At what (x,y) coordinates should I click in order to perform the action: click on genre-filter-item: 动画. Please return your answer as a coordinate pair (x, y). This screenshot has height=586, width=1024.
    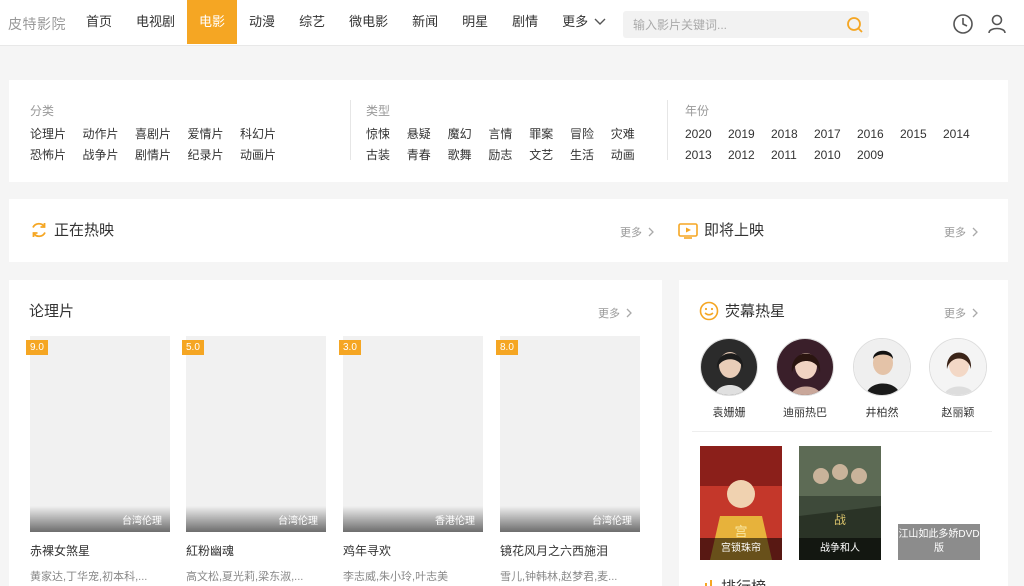
    Looking at the image, I should click on (631, 155).